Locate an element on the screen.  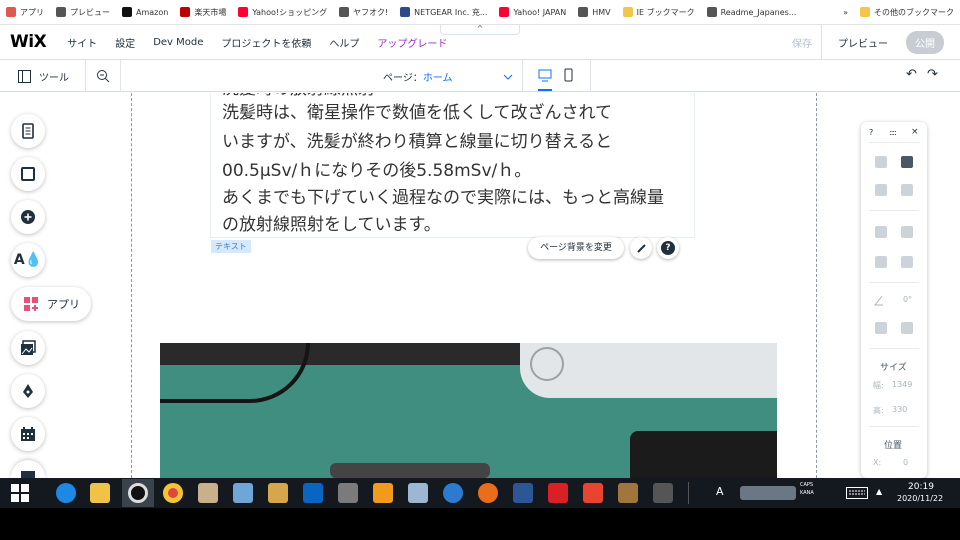
paint-tool-icon is located at coordinates (208, 493).